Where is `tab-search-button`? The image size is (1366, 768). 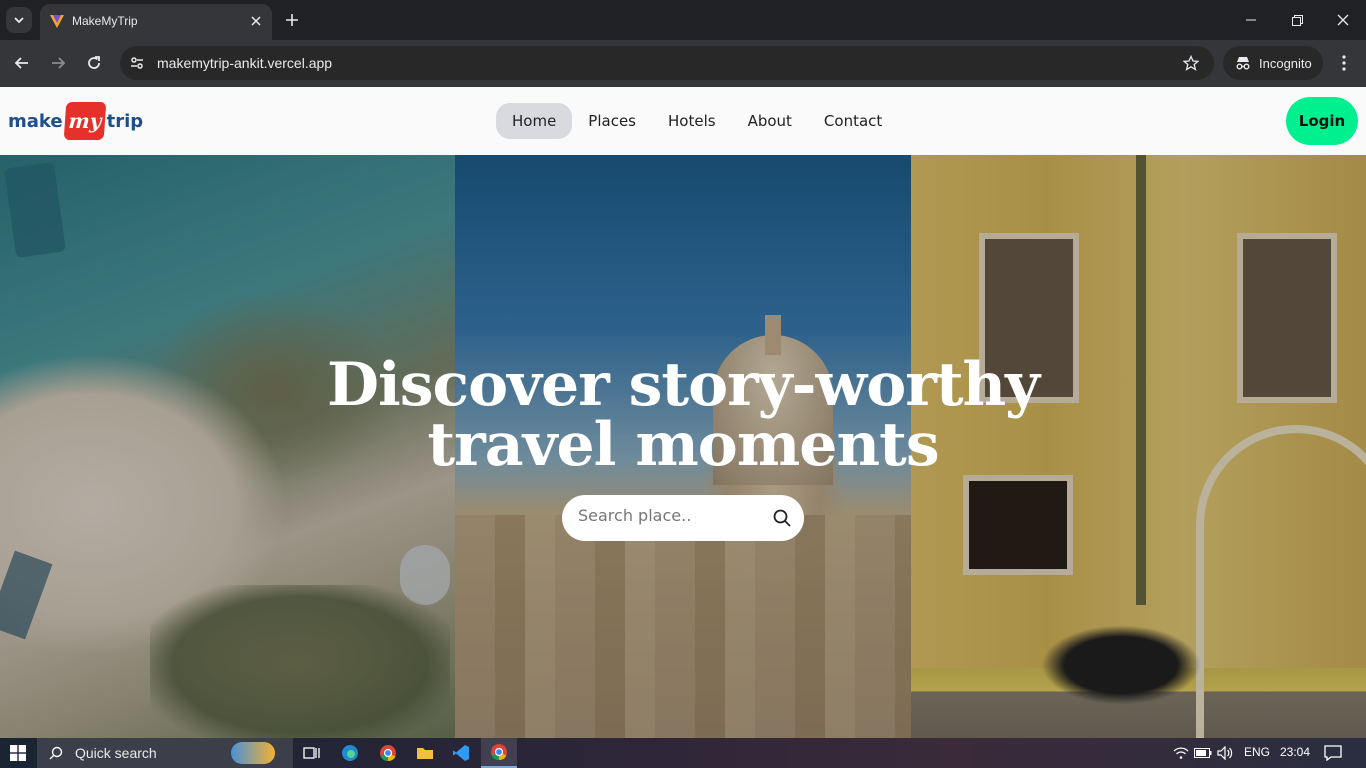 tab-search-button is located at coordinates (19, 20).